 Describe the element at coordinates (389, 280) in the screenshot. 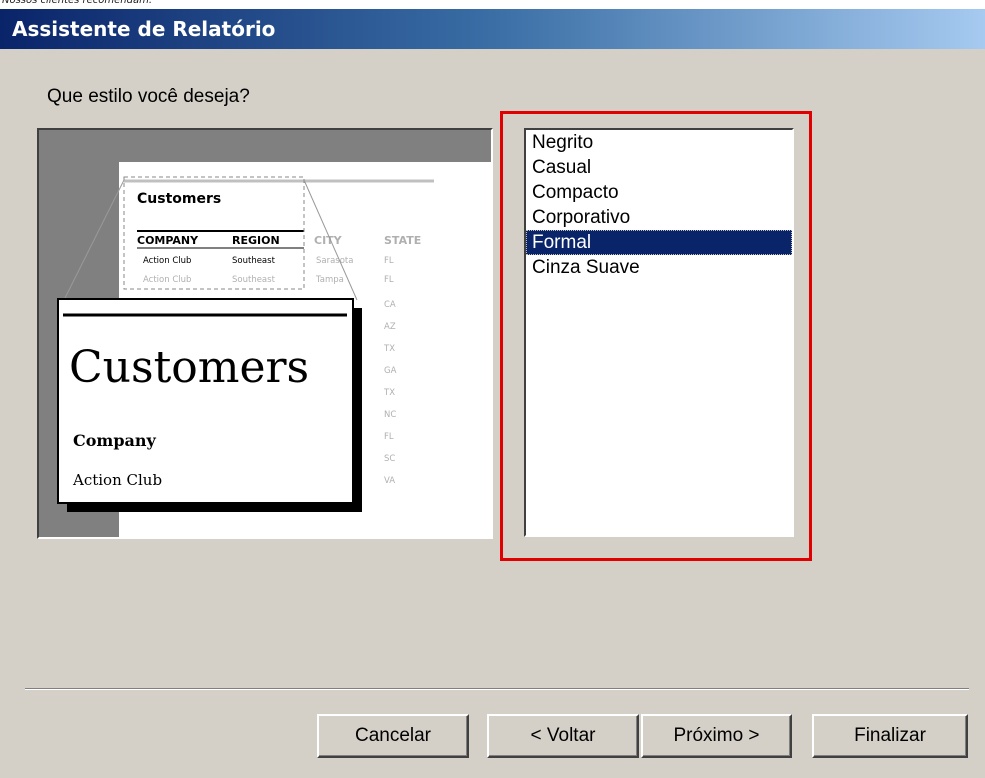

I see `preview-row2-state: FL` at that location.